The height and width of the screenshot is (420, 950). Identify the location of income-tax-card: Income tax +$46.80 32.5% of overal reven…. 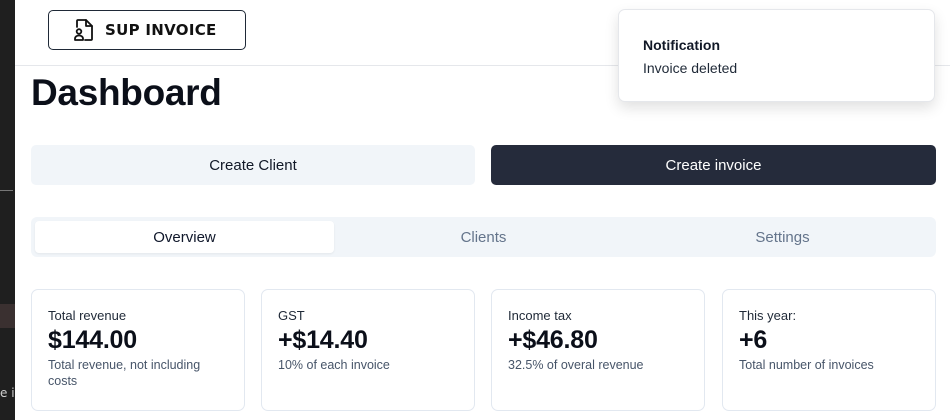
(598, 350).